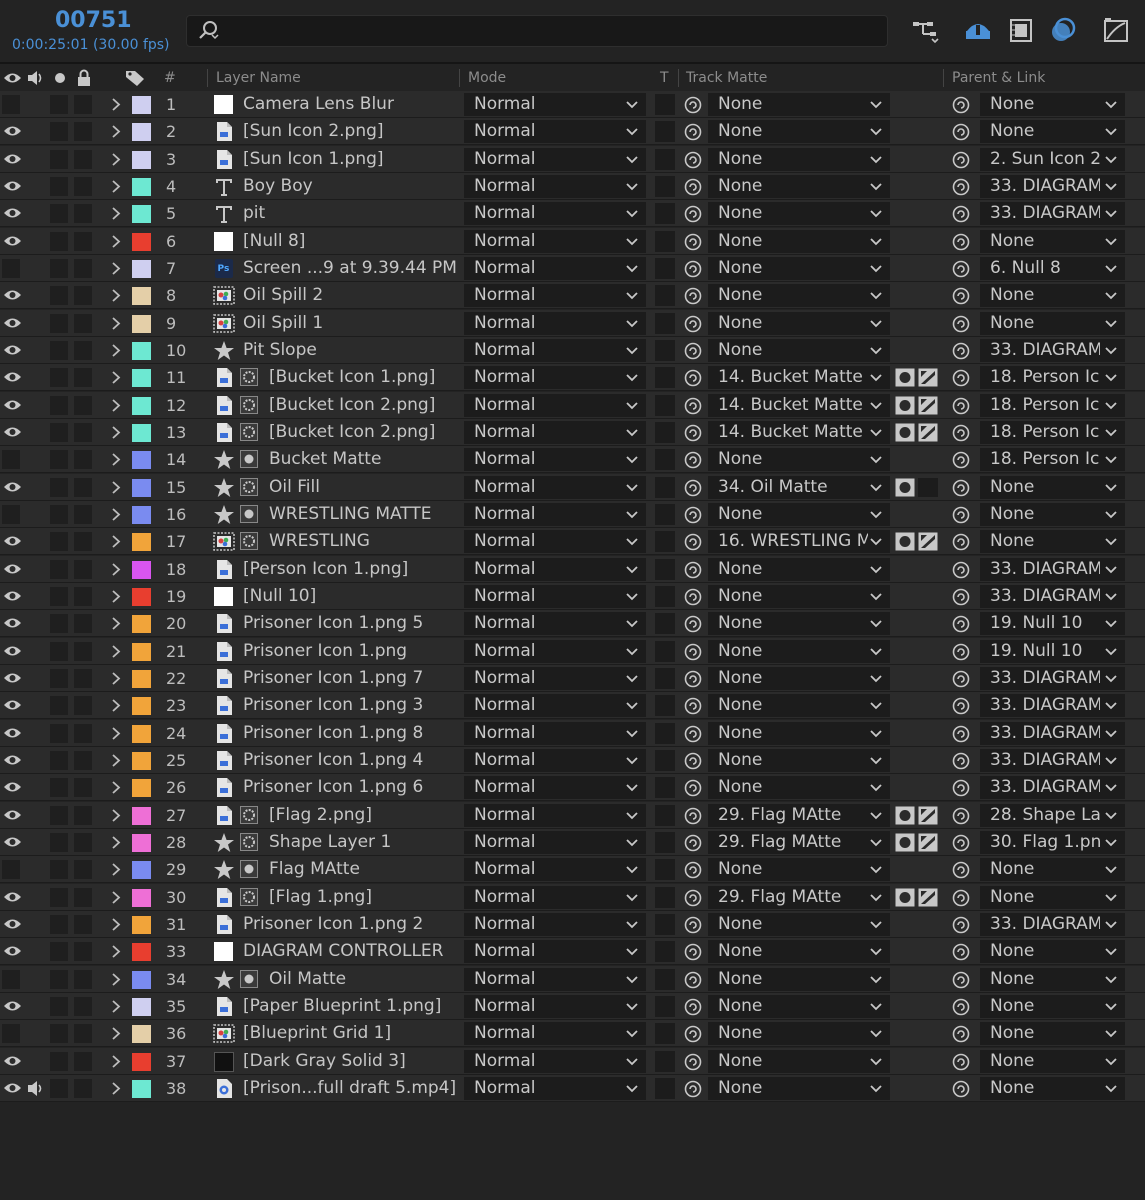  Describe the element at coordinates (799, 815) in the screenshot. I see `track-matte-dropdown: 29. Flag MAtte` at that location.